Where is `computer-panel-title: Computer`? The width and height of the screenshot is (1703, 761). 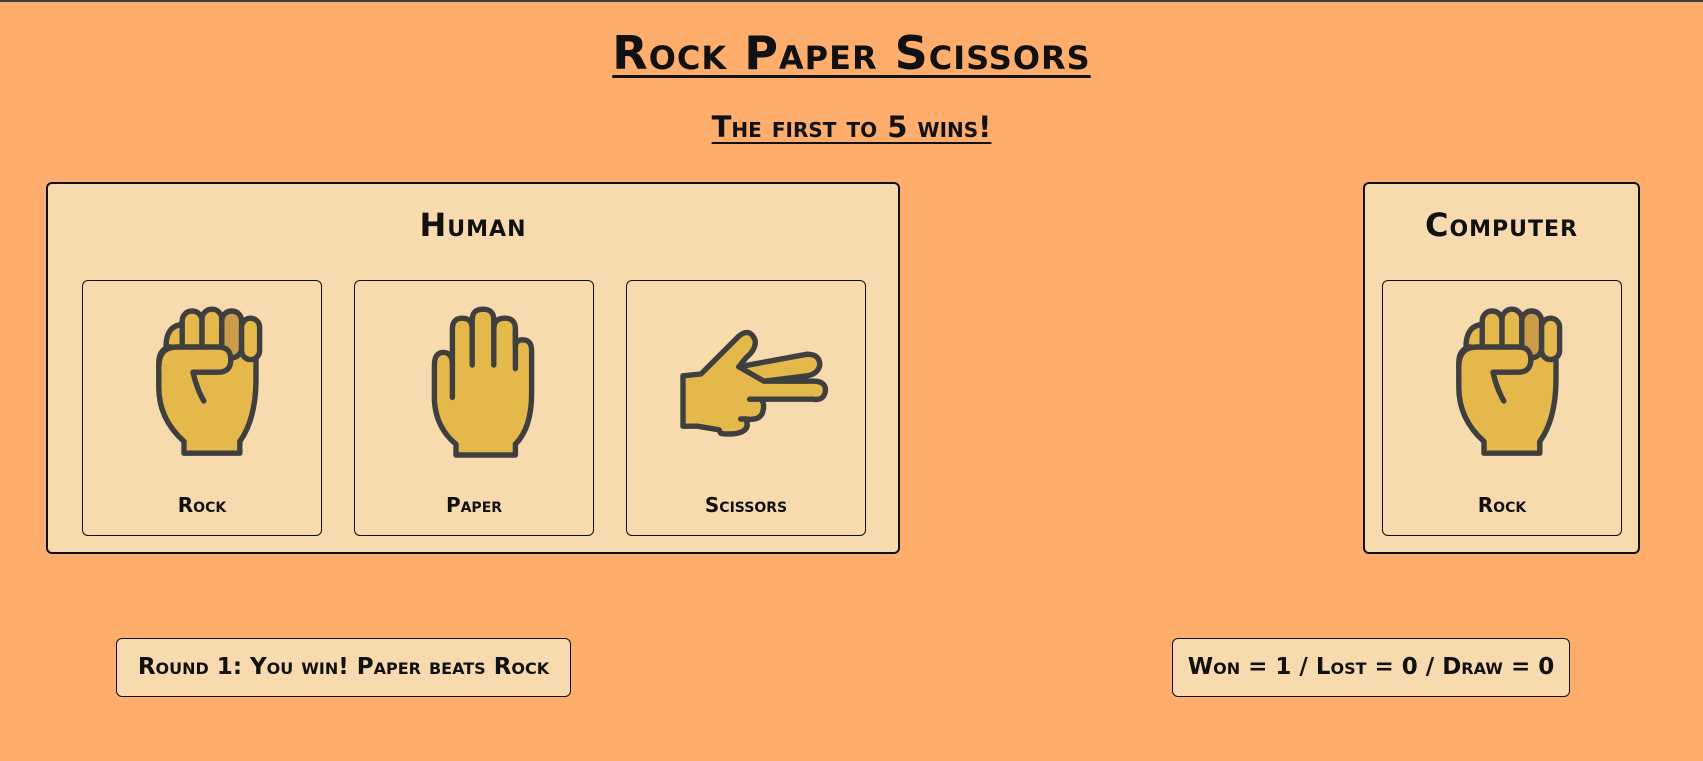 computer-panel-title: Computer is located at coordinates (1501, 225).